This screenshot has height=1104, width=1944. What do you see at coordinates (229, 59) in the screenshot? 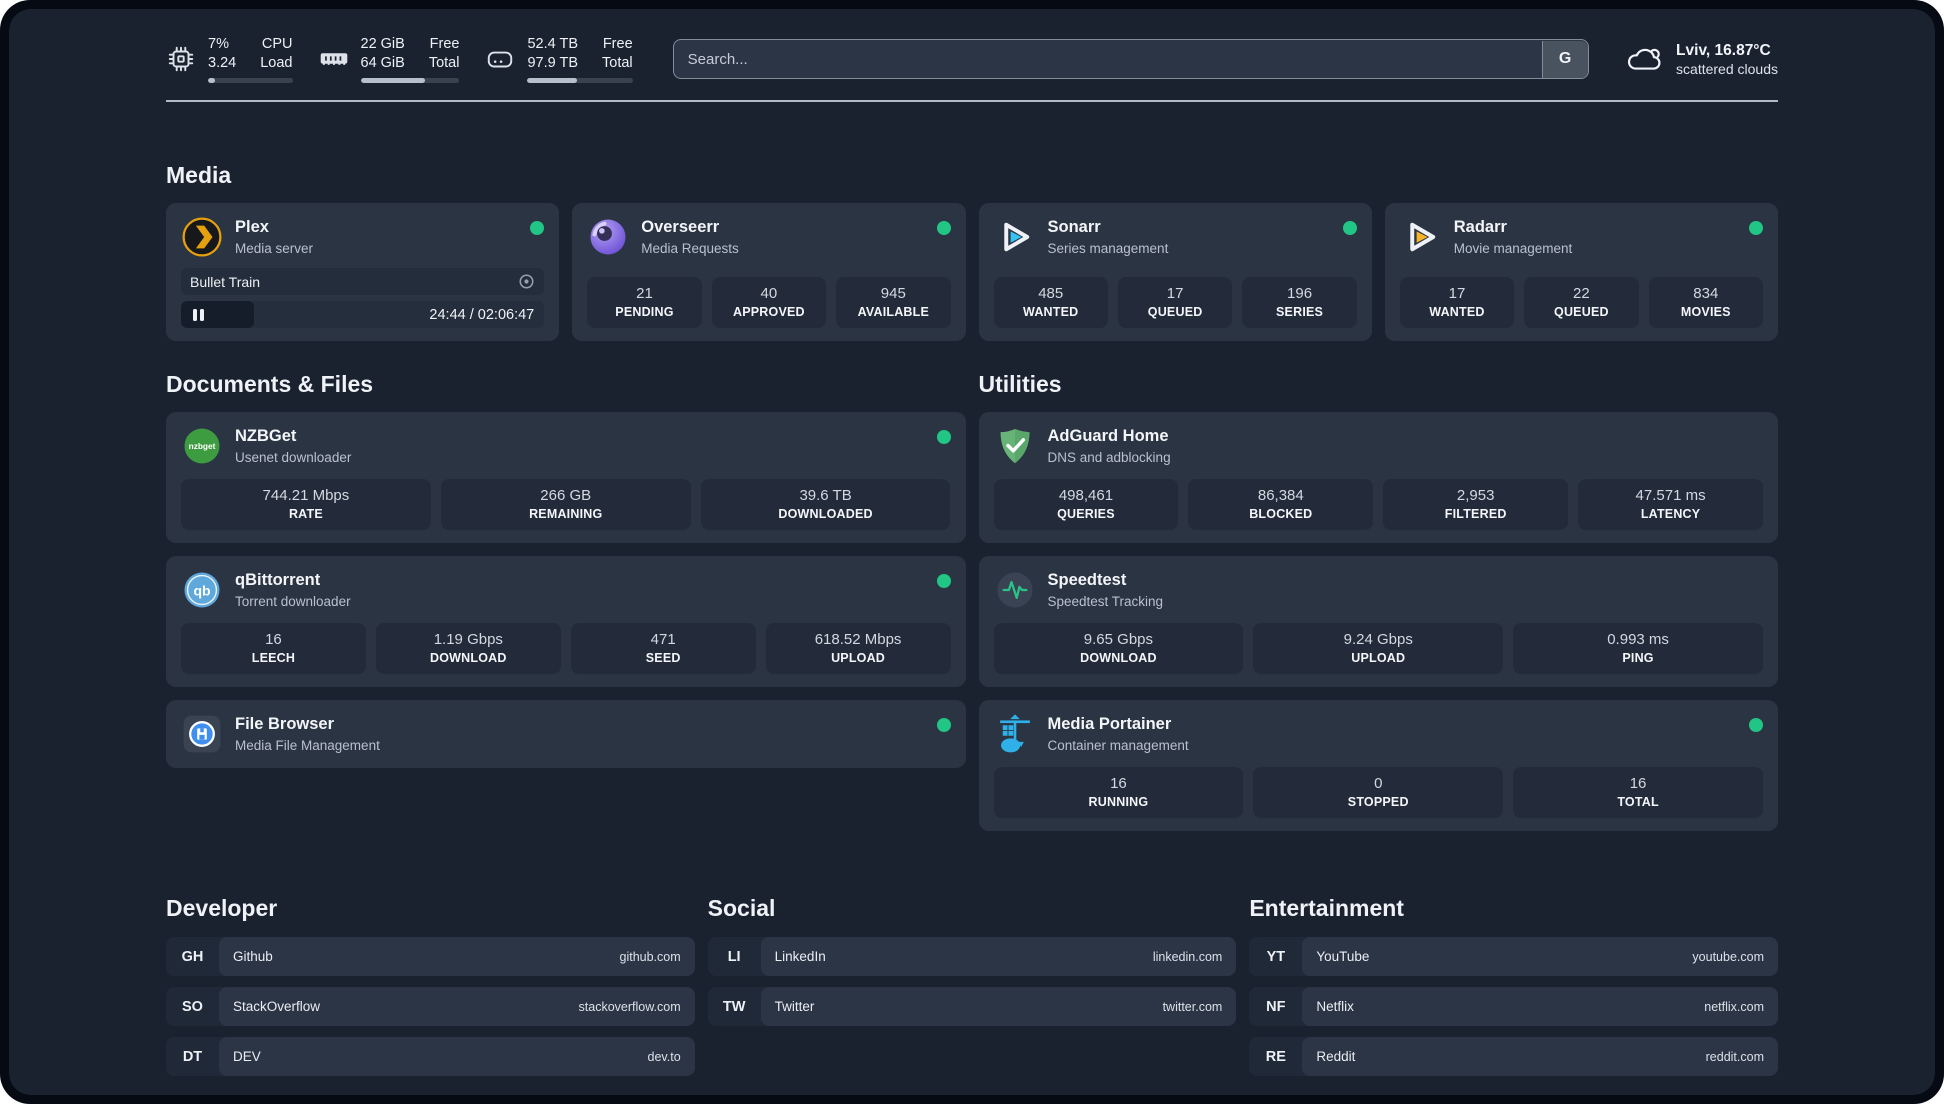
I see `cpu-widget: 7% 3.24 CPU Load` at bounding box center [229, 59].